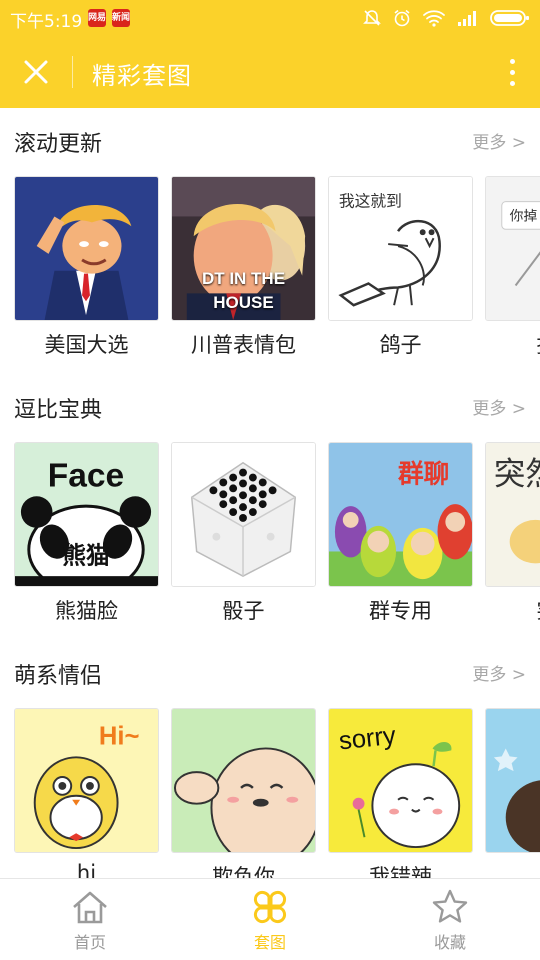 The image size is (540, 960). Describe the element at coordinates (58, 676) in the screenshot. I see `section-title: 萌系情侣` at that location.